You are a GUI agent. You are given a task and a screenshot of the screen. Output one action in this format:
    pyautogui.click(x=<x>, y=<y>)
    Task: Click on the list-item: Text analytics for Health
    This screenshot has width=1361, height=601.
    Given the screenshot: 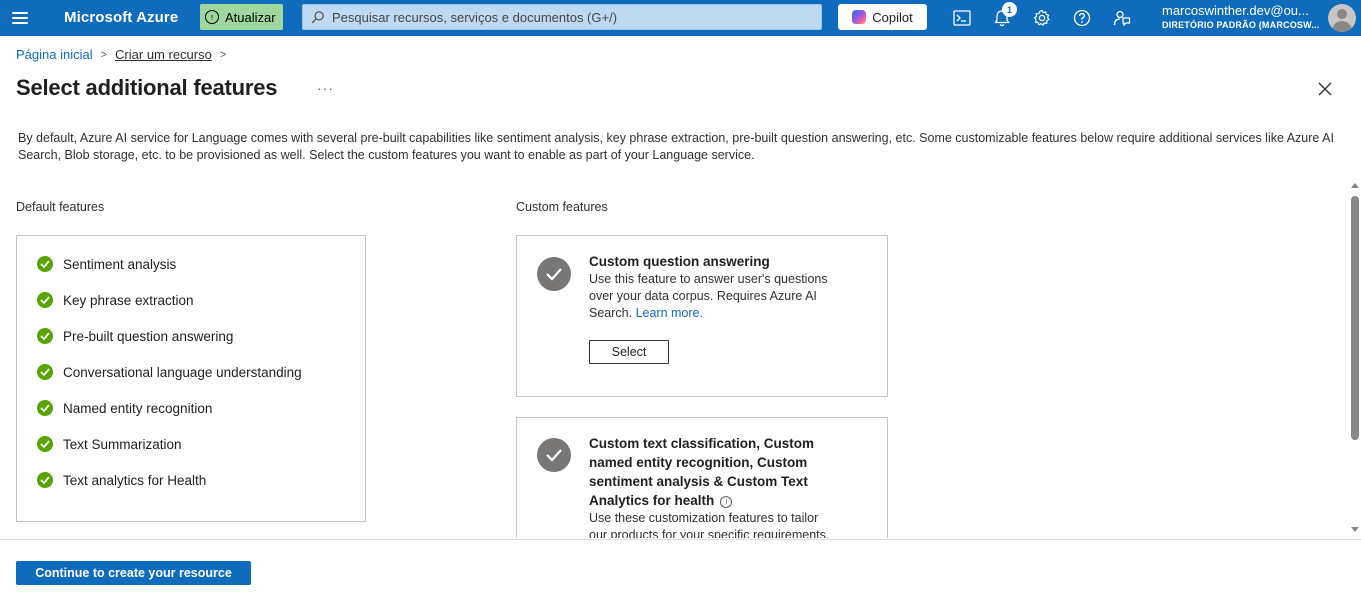 What is the action you would take?
    pyautogui.click(x=121, y=480)
    